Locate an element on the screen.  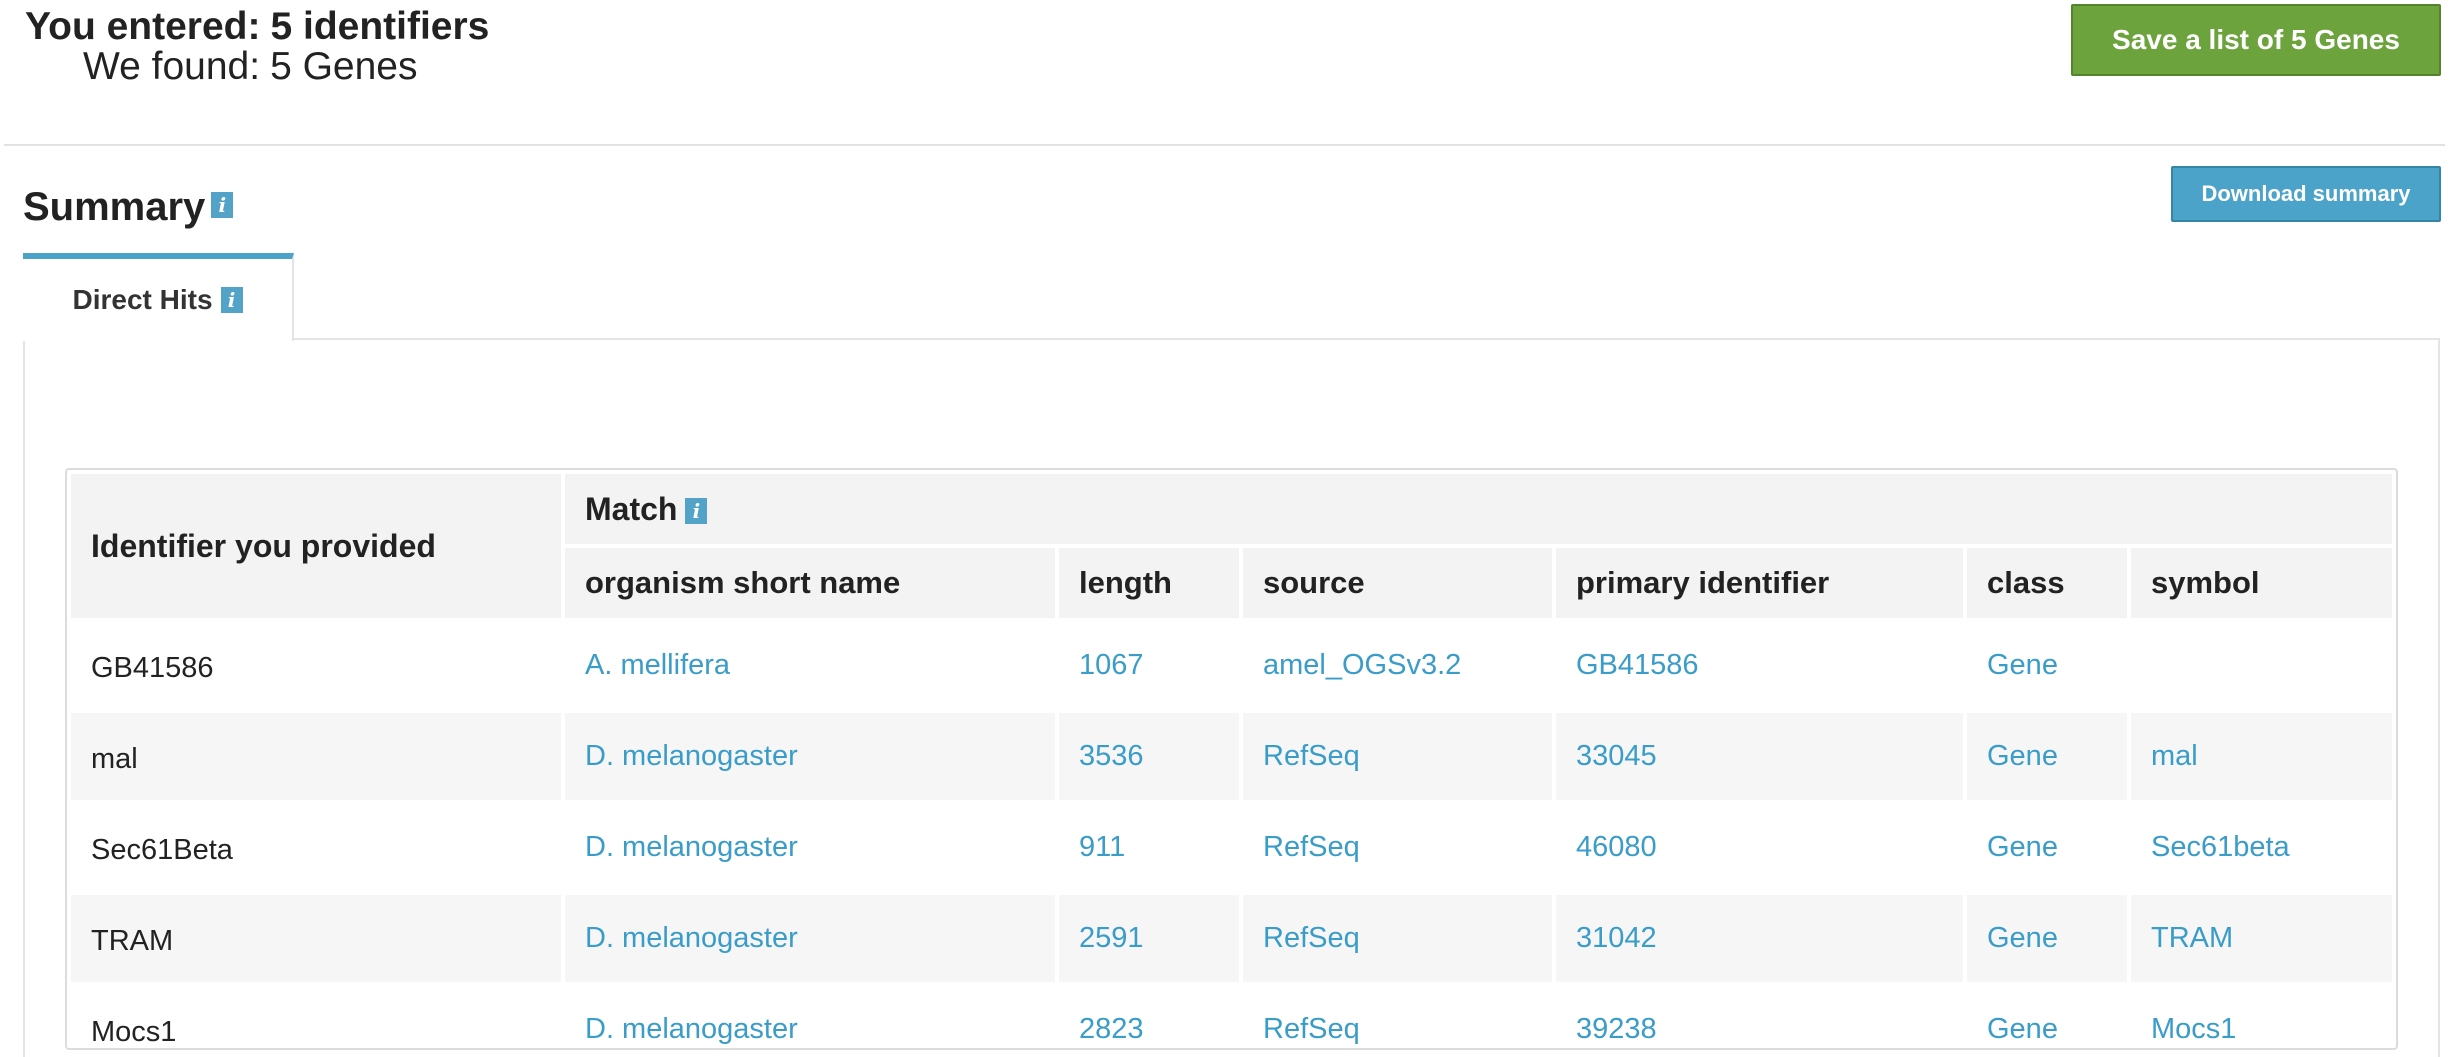
source-link: amel_OGSv3.2 is located at coordinates (1362, 665).